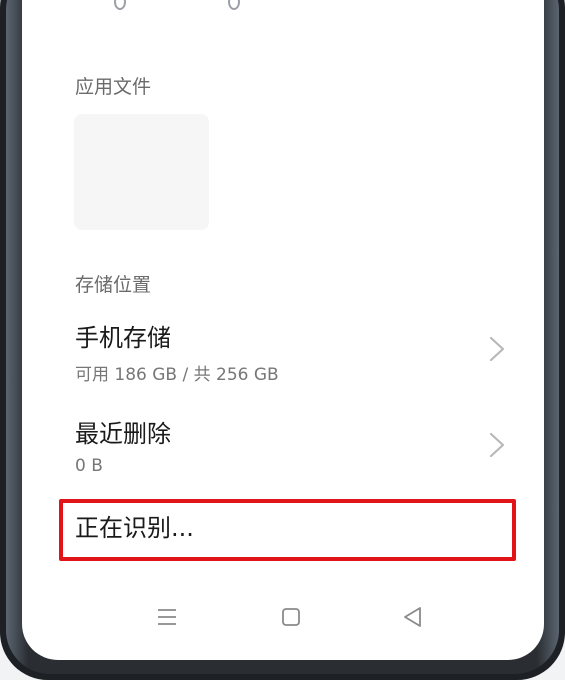 Image resolution: width=565 pixels, height=680 pixels. Describe the element at coordinates (283, 352) in the screenshot. I see `phone-storage-row: 手机存储 可用 186 GB / 共 256 GB` at that location.